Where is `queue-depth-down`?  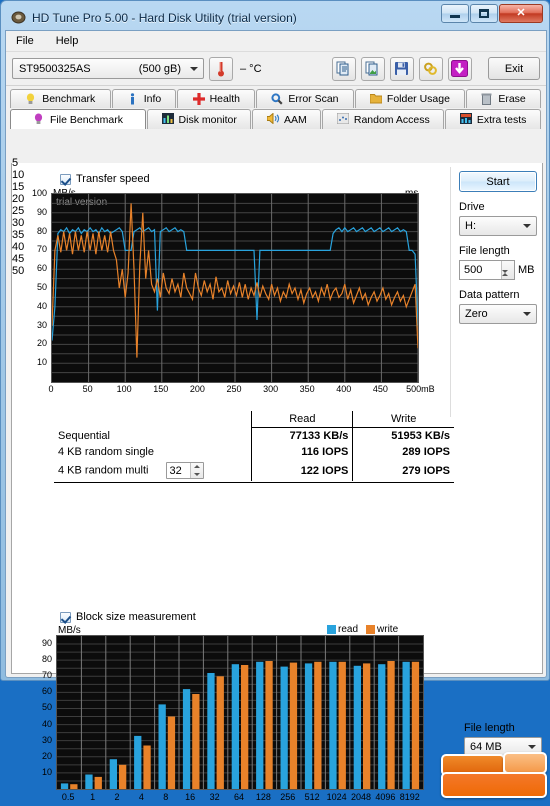
queue-depth-down is located at coordinates (197, 475).